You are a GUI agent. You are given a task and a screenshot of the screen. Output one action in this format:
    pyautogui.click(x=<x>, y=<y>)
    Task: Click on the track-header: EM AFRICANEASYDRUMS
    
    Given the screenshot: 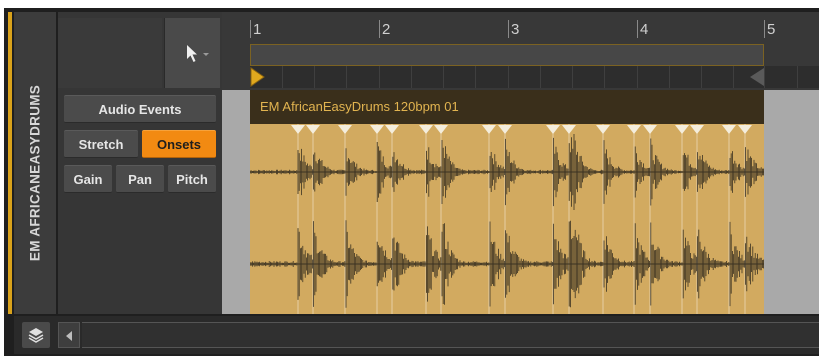 What is the action you would take?
    pyautogui.click(x=35, y=163)
    